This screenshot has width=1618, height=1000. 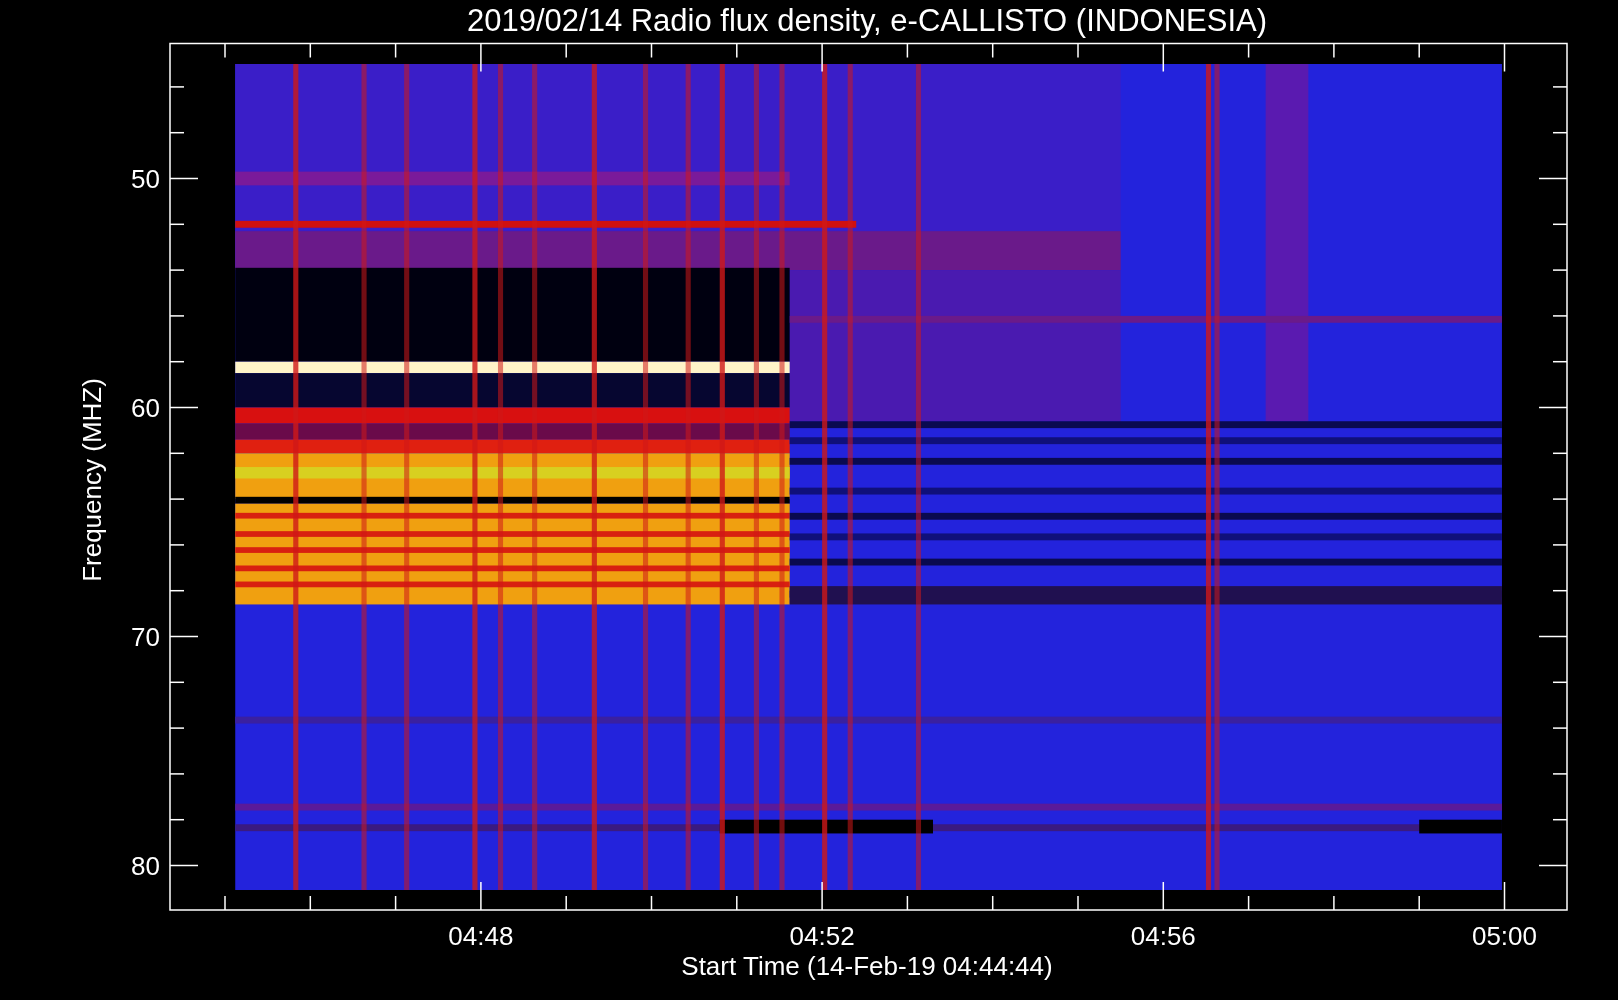 I want to click on axis-tick-label: 04:48, so click(x=481, y=936).